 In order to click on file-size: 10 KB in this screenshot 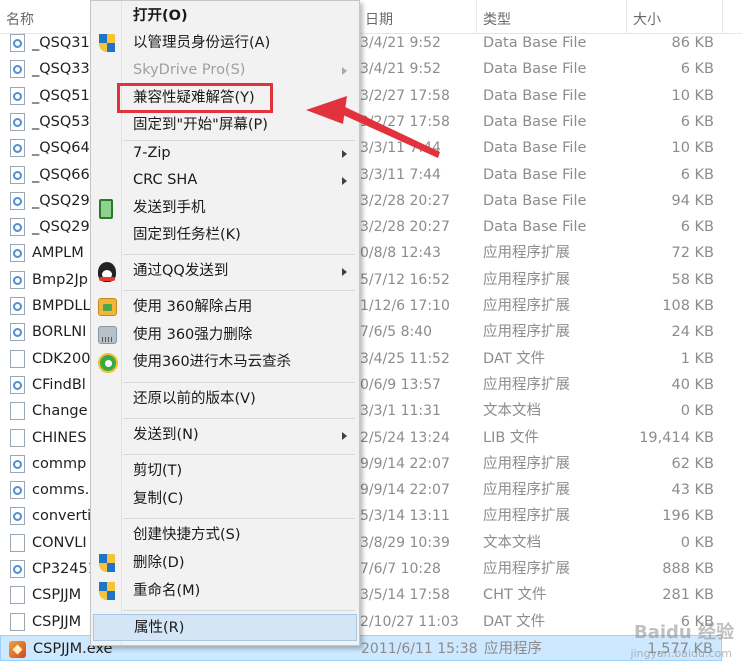, I will do `click(692, 148)`.